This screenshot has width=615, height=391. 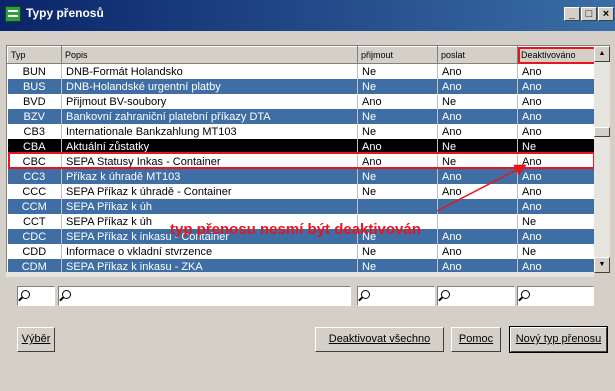 I want to click on filter-prijmout-input, so click(x=396, y=296).